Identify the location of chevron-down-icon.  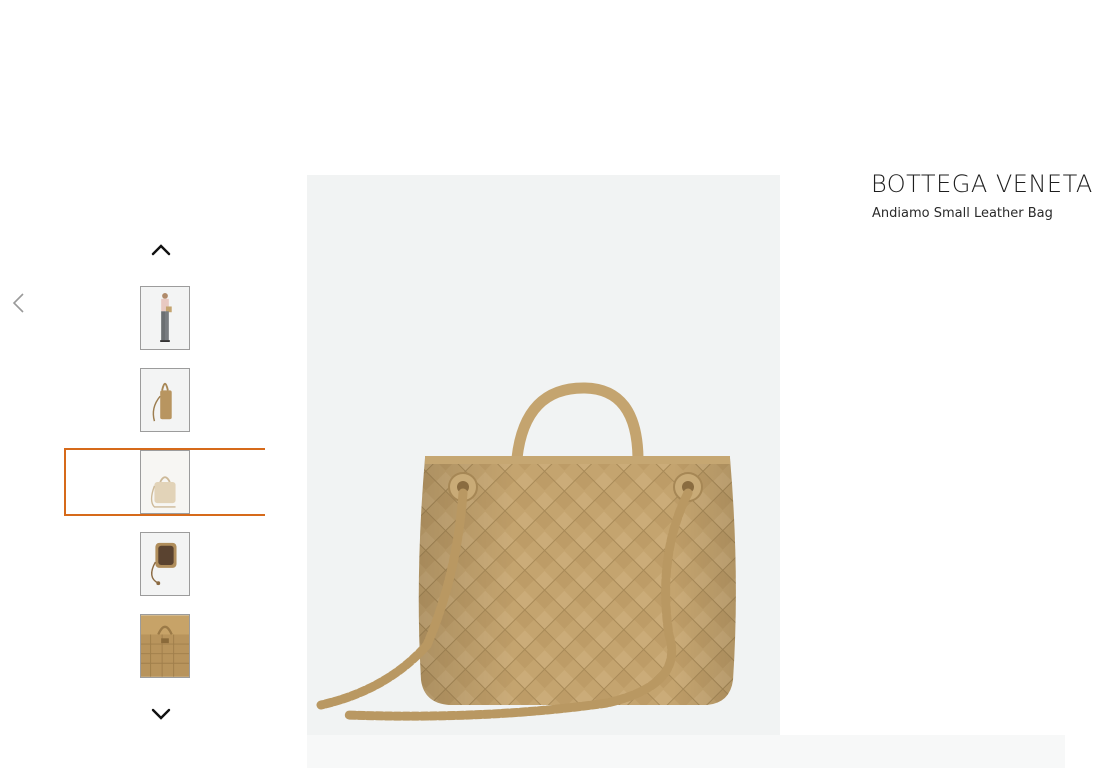
(161, 714).